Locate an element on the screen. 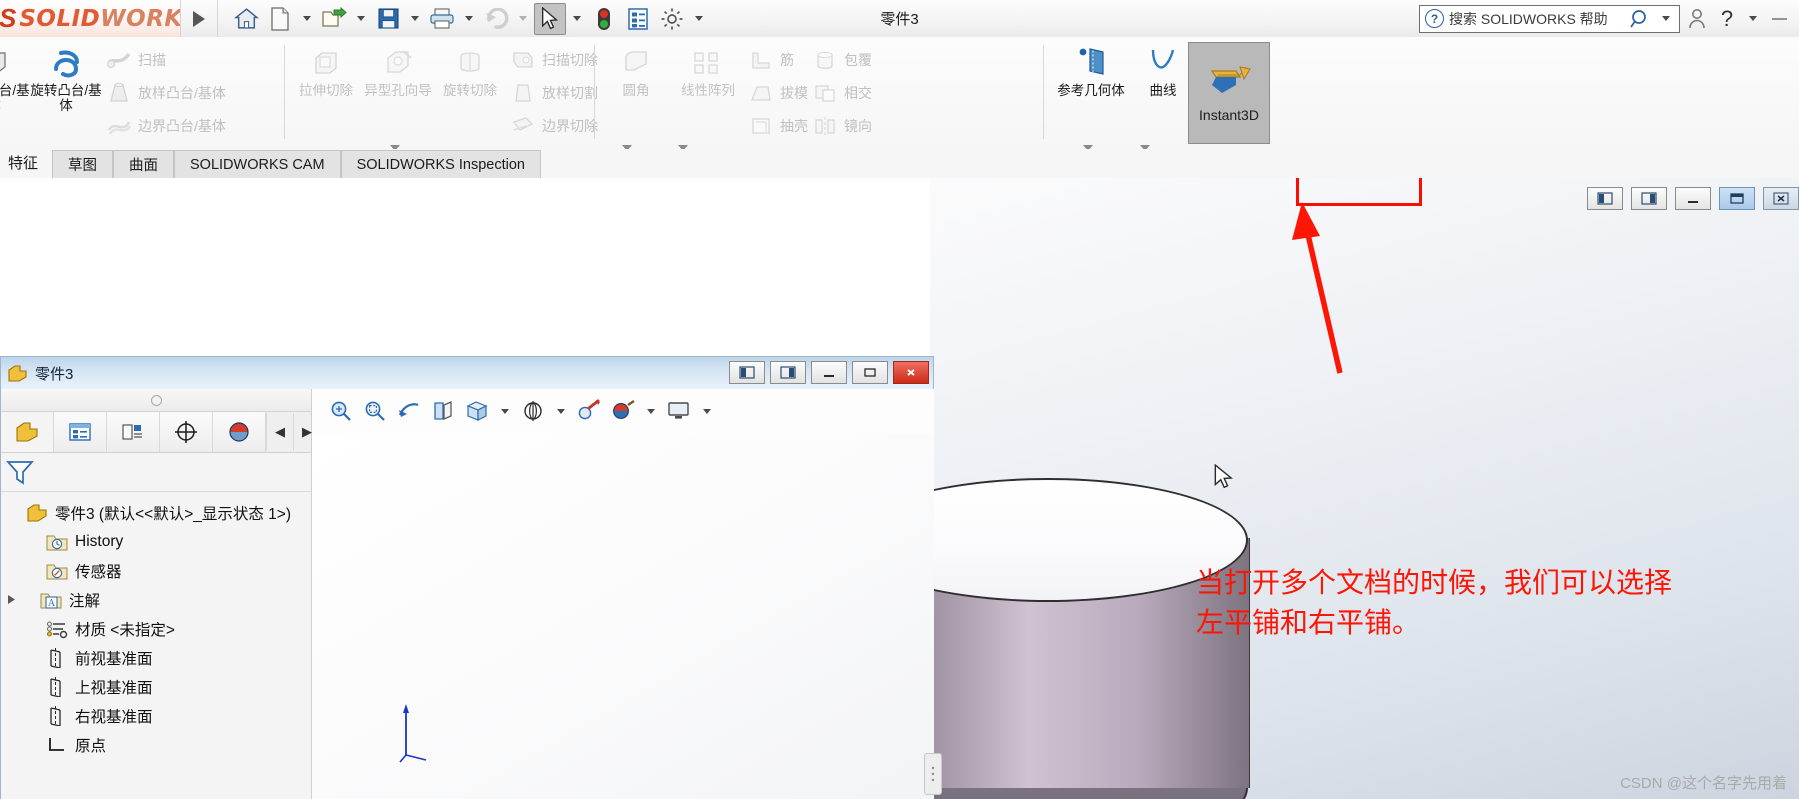 The image size is (1799, 799). tree-expander-icon is located at coordinates (11, 599).